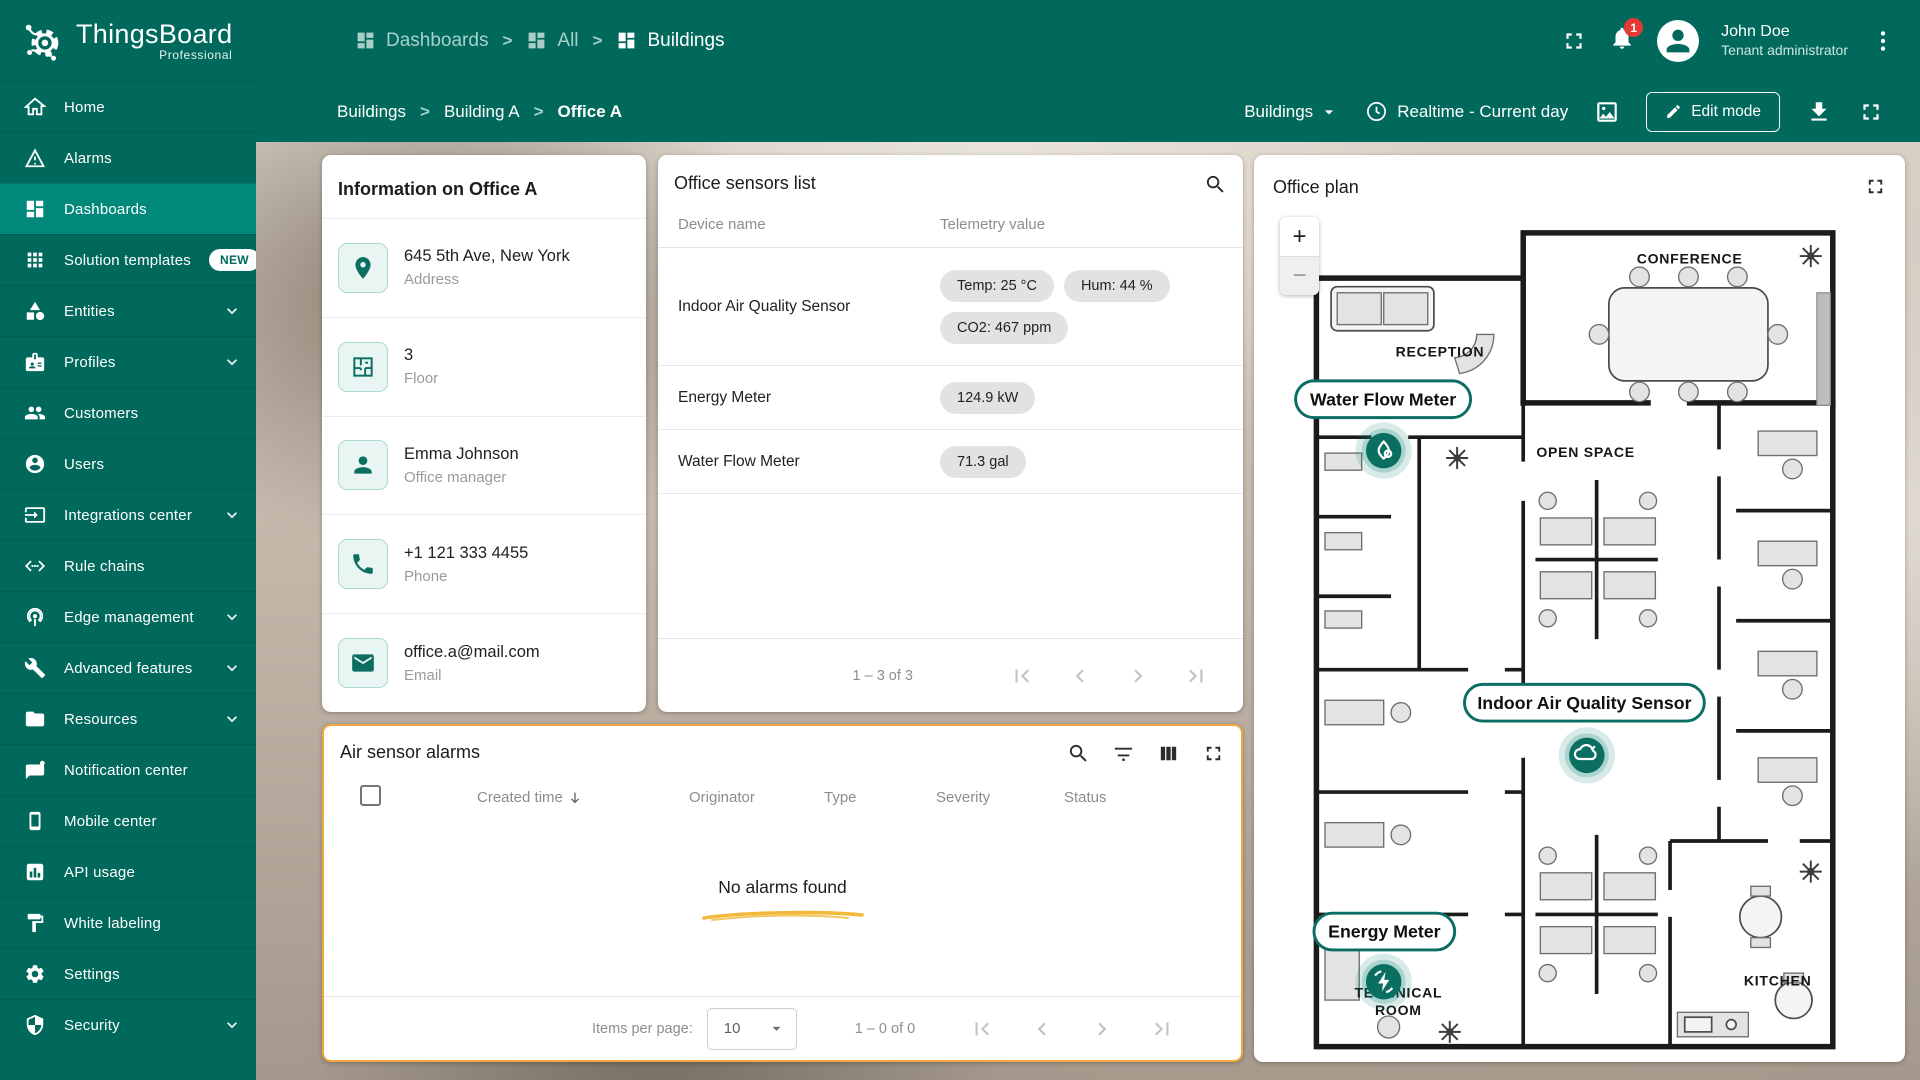 Image resolution: width=1920 pixels, height=1080 pixels. I want to click on advanced-features-icon, so click(35, 668).